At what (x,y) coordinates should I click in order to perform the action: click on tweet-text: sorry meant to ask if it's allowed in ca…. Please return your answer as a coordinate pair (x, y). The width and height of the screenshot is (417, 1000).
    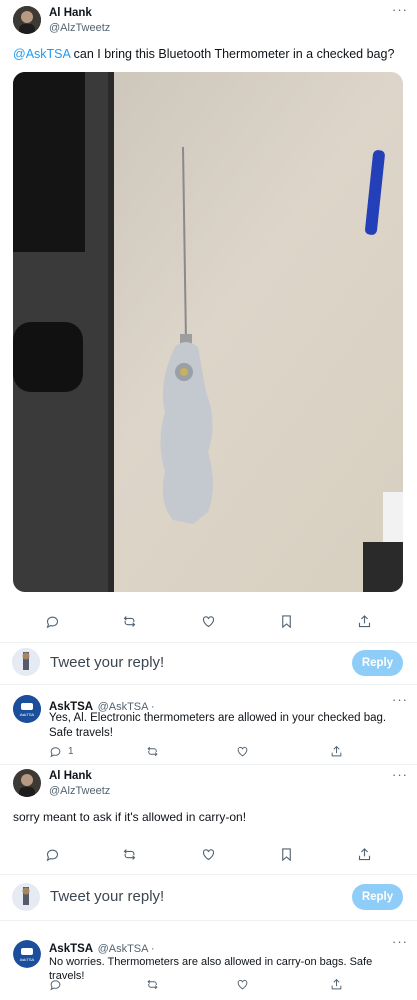
    Looking at the image, I should click on (130, 817).